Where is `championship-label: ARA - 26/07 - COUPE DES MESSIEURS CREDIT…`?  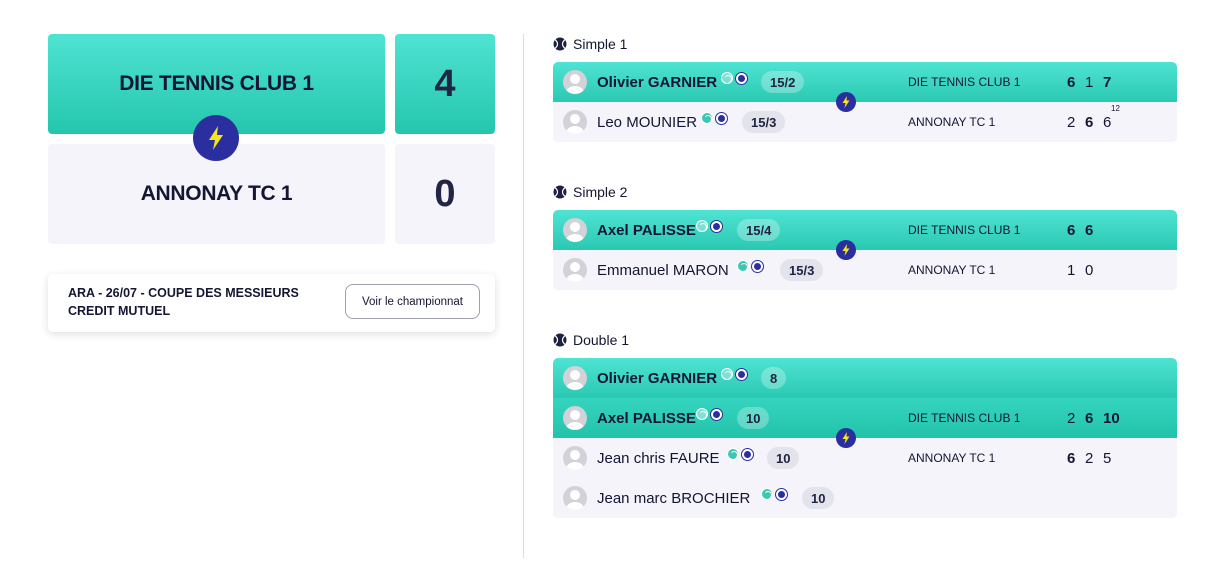
championship-label: ARA - 26/07 - COUPE DES MESSIEURS CREDIT… is located at coordinates (183, 302).